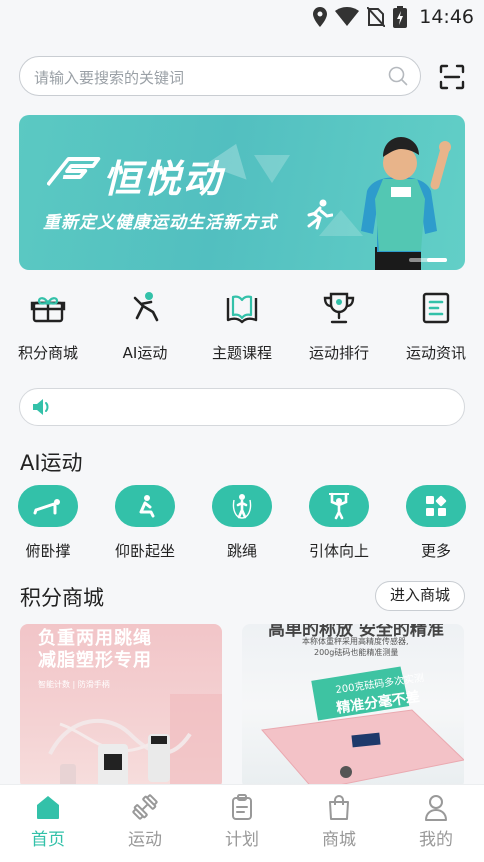 The image size is (484, 862). Describe the element at coordinates (356, 652) in the screenshot. I see `product-description: 200g砝码也能精准测量` at that location.